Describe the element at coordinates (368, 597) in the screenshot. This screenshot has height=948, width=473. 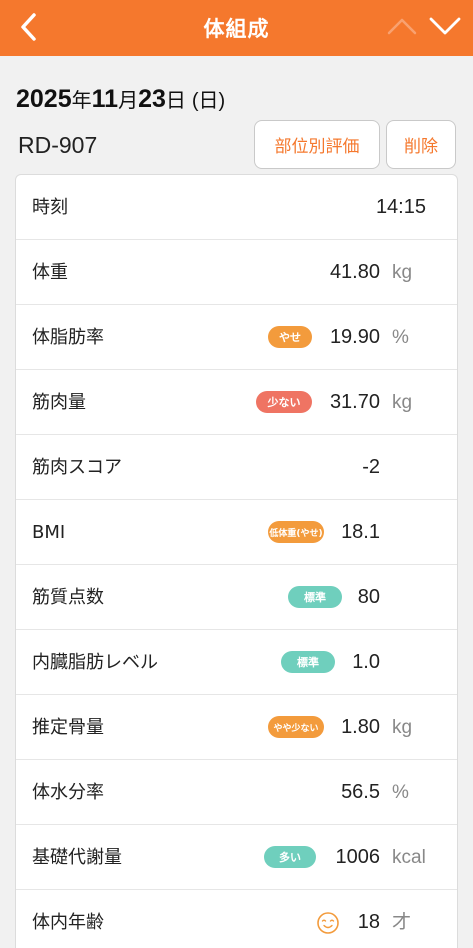
I see `metric-value: 80` at that location.